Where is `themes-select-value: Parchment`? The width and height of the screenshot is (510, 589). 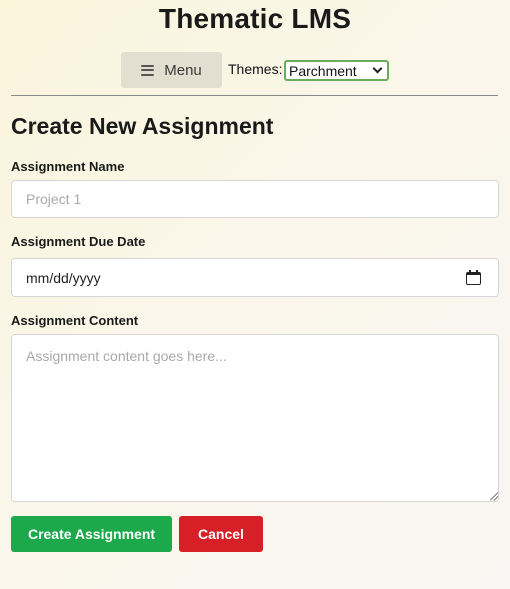
themes-select-value: Parchment is located at coordinates (323, 70).